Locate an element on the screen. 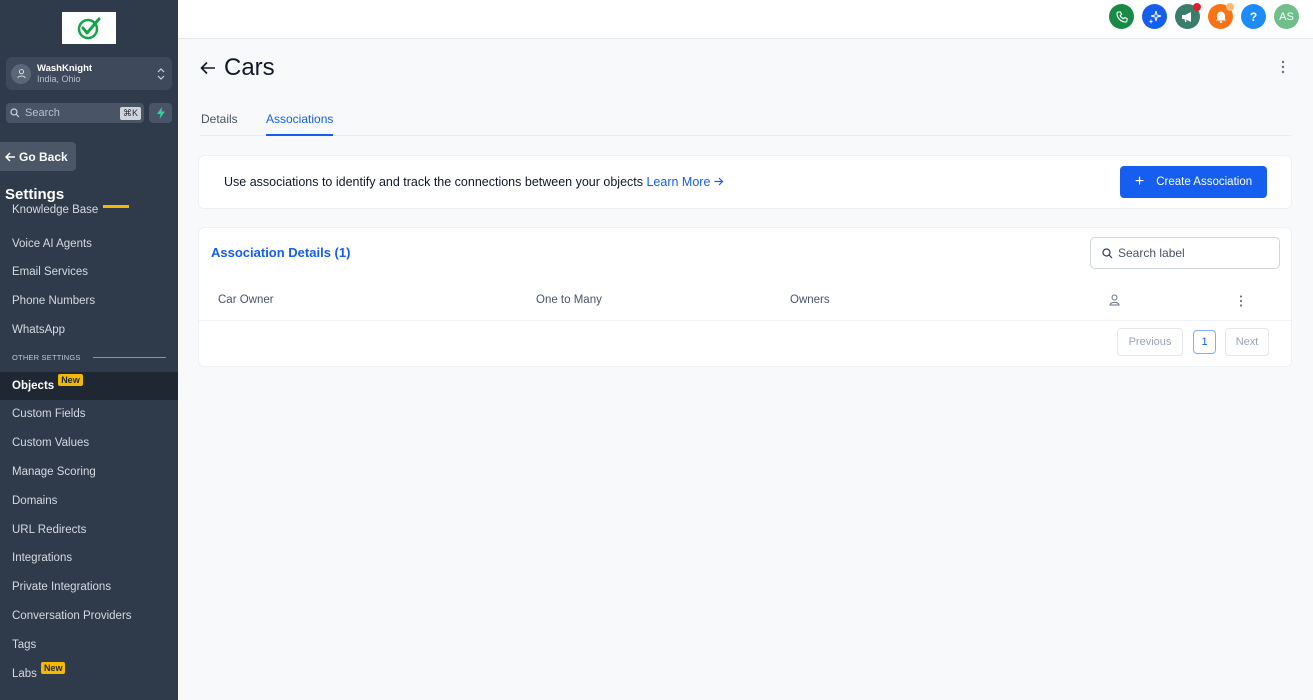 The width and height of the screenshot is (1313, 700). learn-more-label: Learn More is located at coordinates (678, 182).